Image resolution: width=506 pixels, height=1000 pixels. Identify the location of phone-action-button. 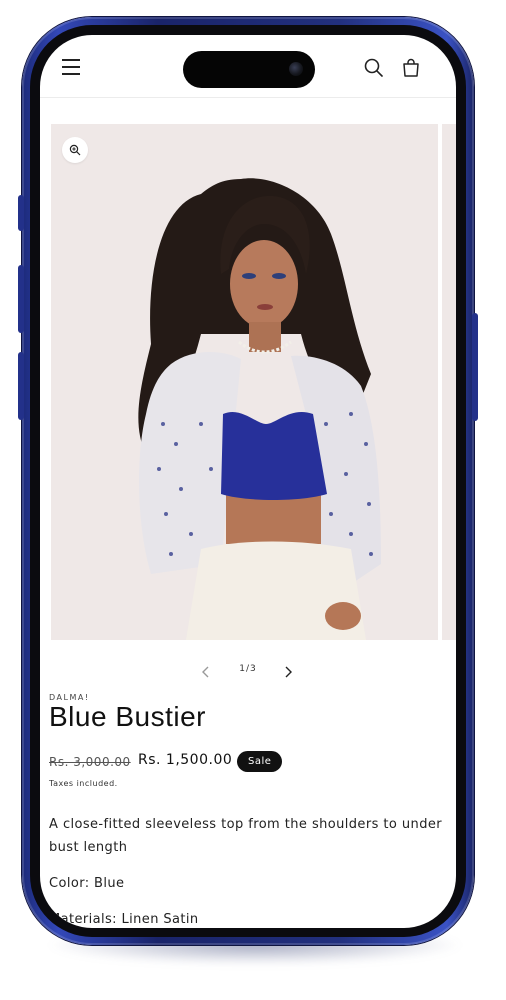
(21, 213).